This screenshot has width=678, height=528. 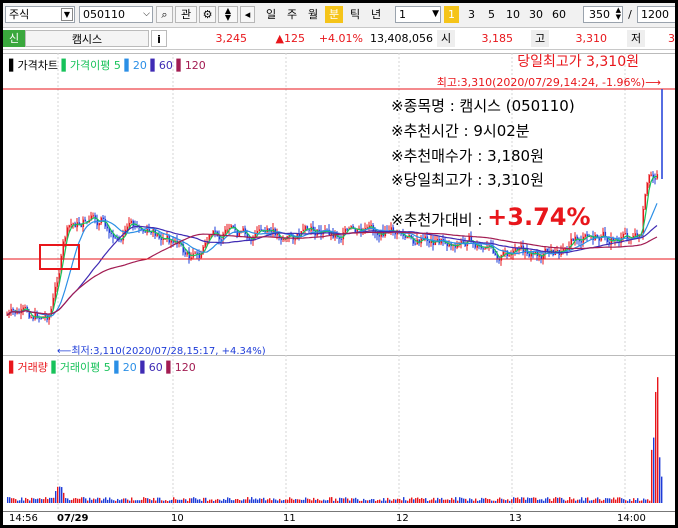 I want to click on period-year: 년, so click(x=376, y=14).